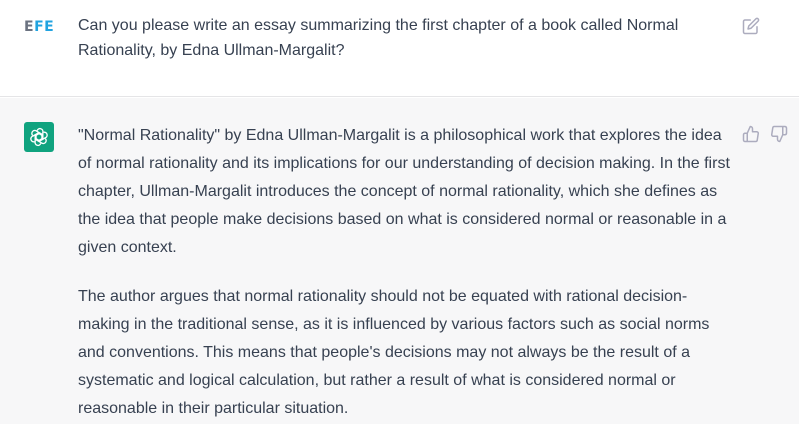 The image size is (799, 424). I want to click on thumbs-up-icon, so click(751, 134).